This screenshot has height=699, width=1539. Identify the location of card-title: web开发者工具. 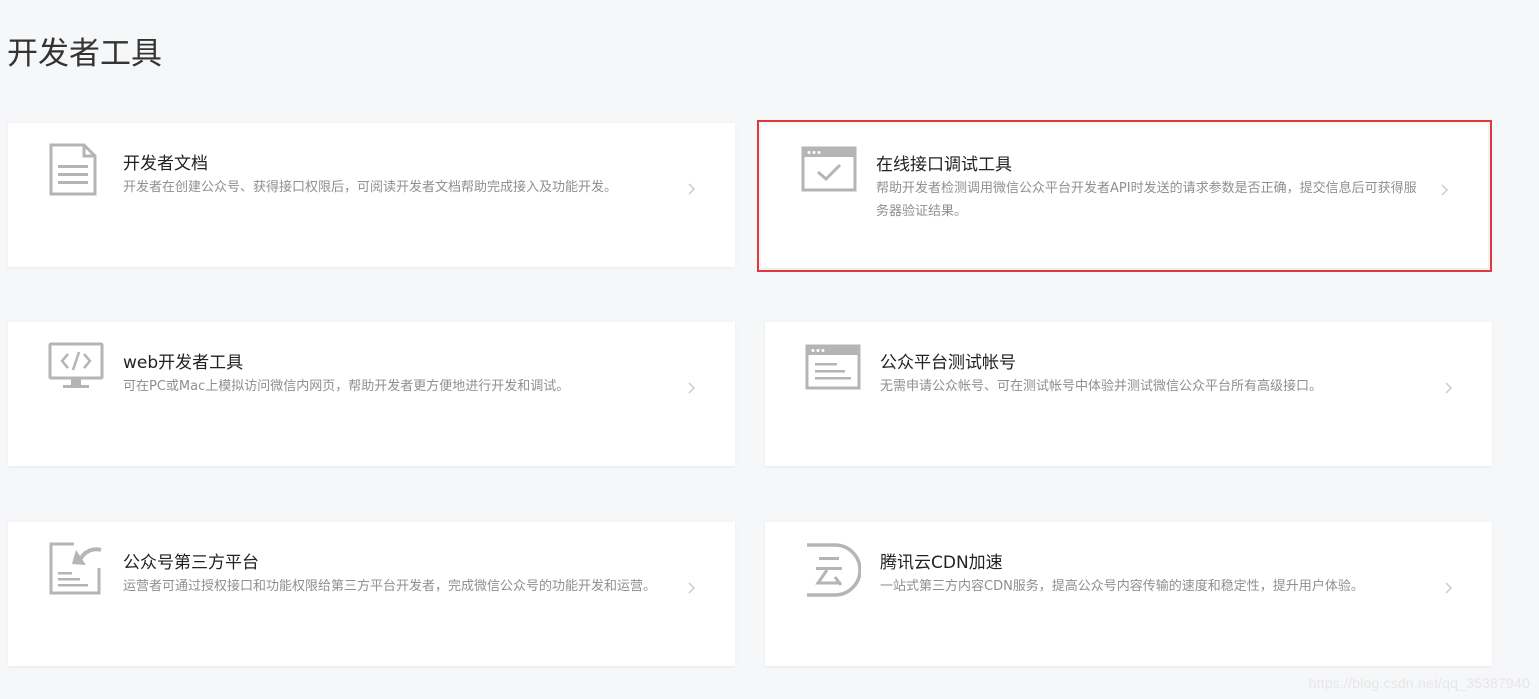
(183, 363).